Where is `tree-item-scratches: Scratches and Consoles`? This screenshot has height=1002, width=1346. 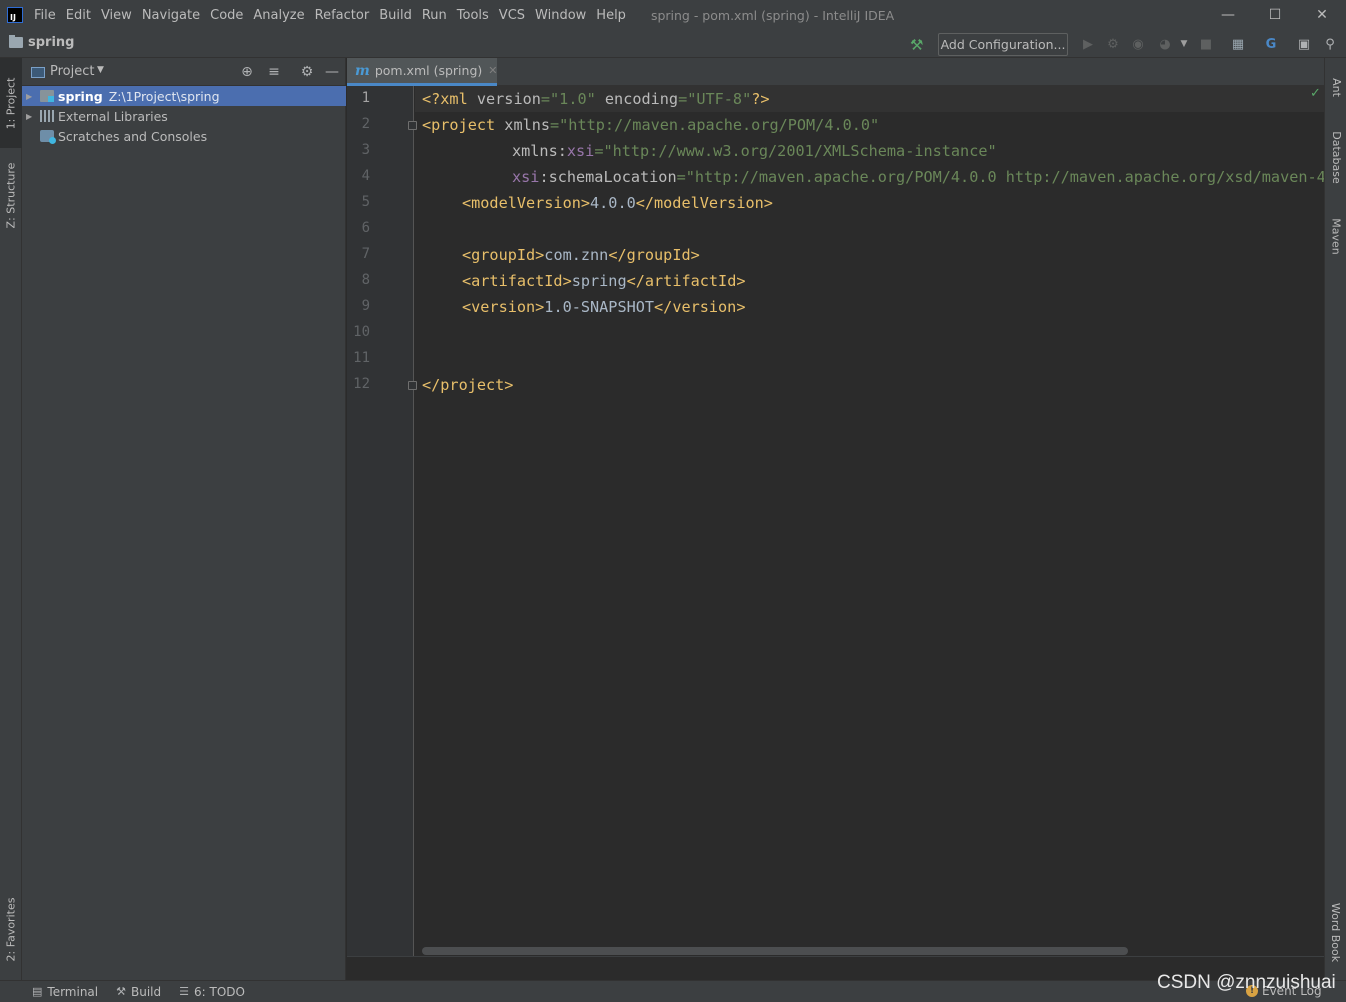 tree-item-scratches: Scratches and Consoles is located at coordinates (184, 136).